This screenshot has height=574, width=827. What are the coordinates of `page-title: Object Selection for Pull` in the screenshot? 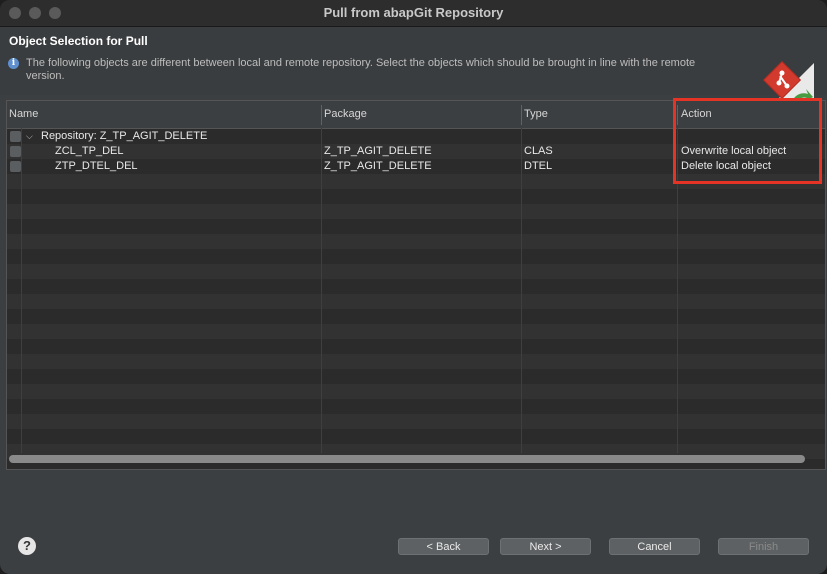 It's located at (78, 41).